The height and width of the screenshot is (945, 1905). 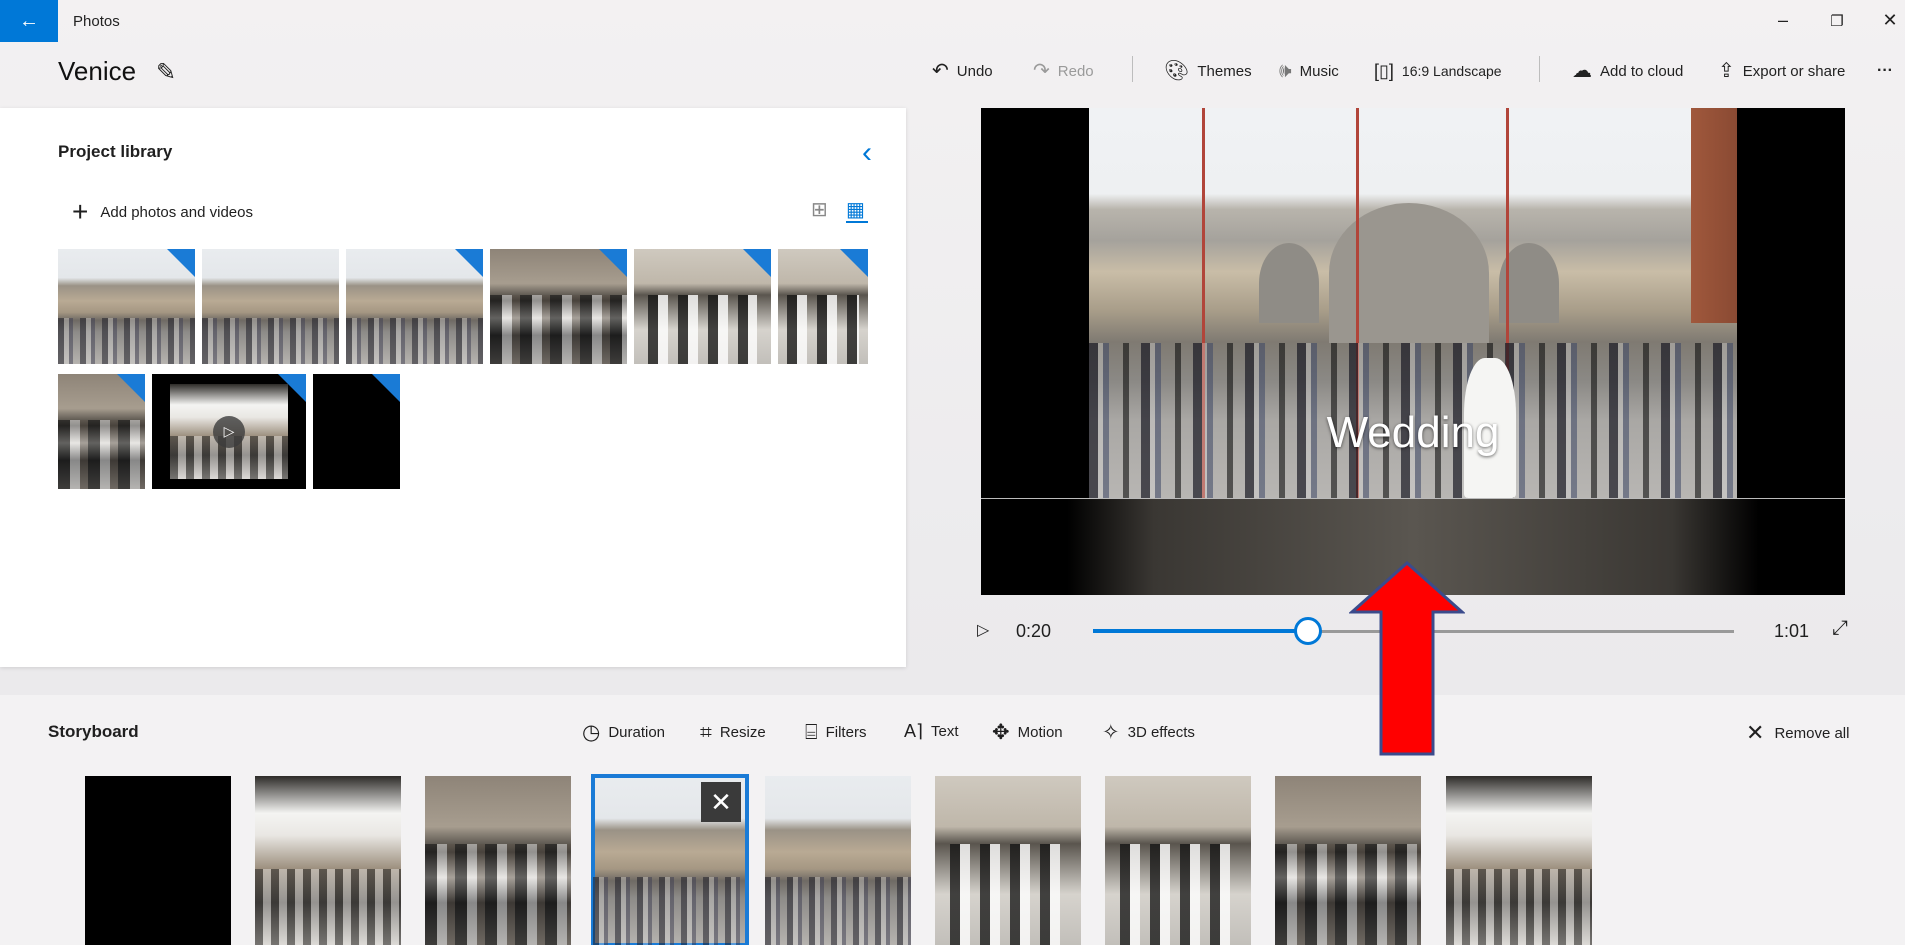 I want to click on music-button: 🕪︎ Music, so click(x=1309, y=71).